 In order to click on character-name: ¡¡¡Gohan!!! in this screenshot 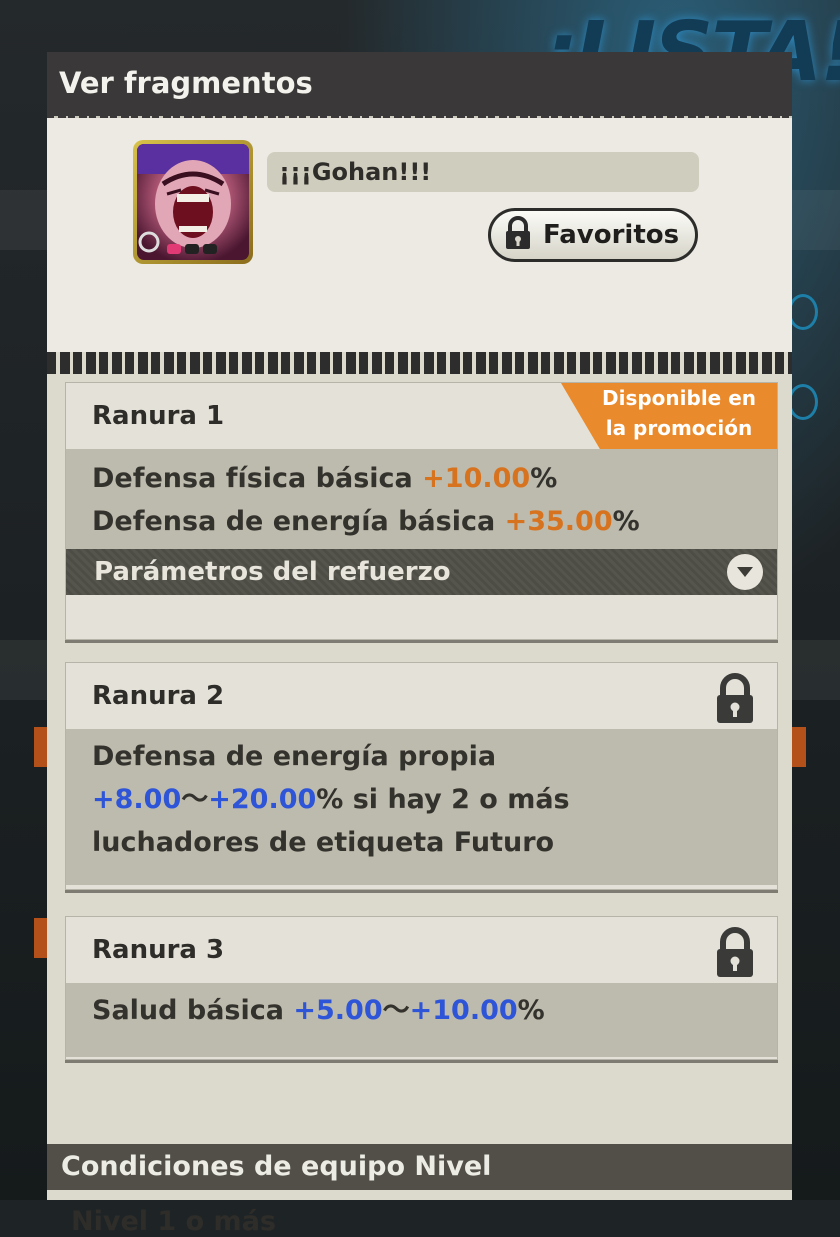, I will do `click(483, 172)`.